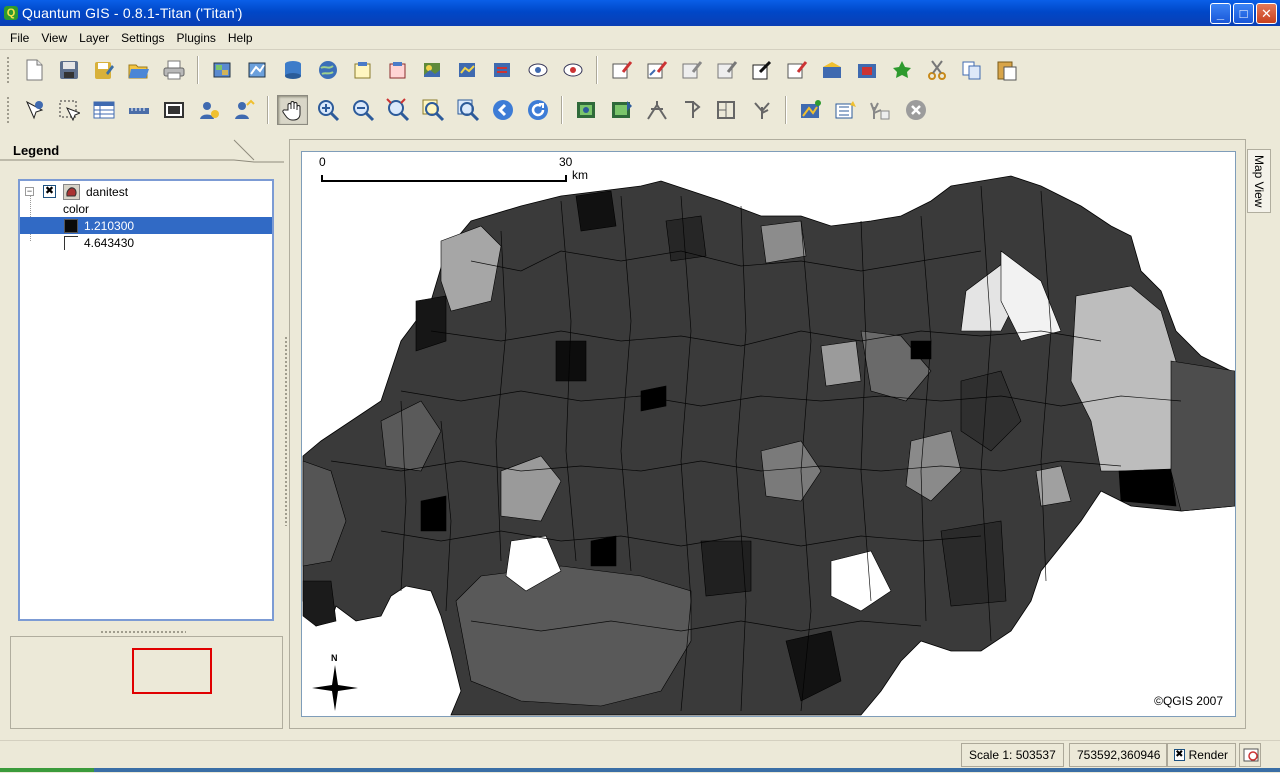 This screenshot has width=1280, height=773. What do you see at coordinates (29, 191) in the screenshot?
I see `collapse-toggle-icon: −` at bounding box center [29, 191].